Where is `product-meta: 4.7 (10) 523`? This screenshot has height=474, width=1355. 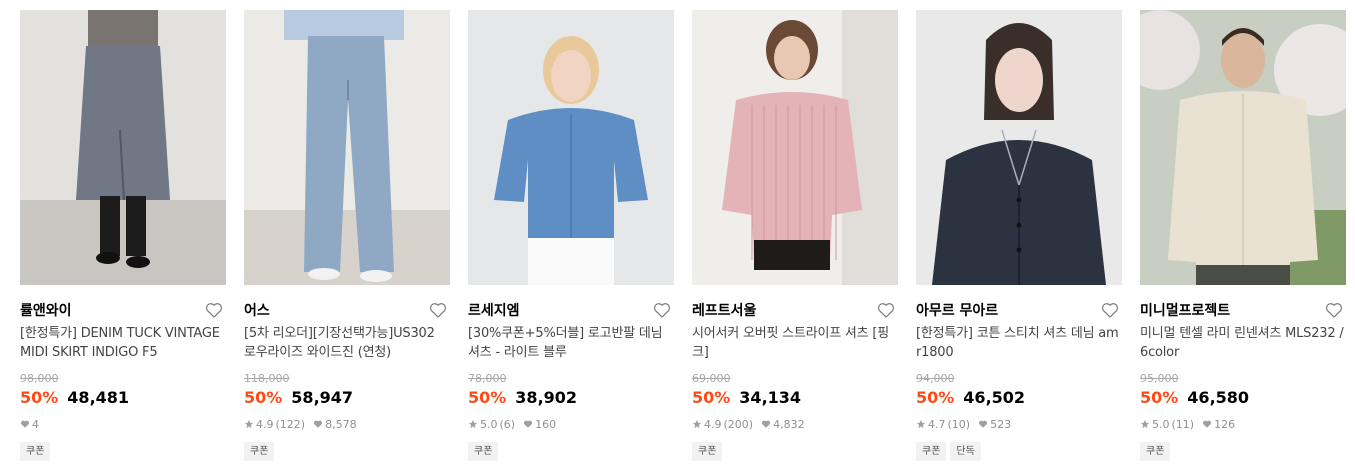
product-meta: 4.7 (10) 523 is located at coordinates (1019, 424).